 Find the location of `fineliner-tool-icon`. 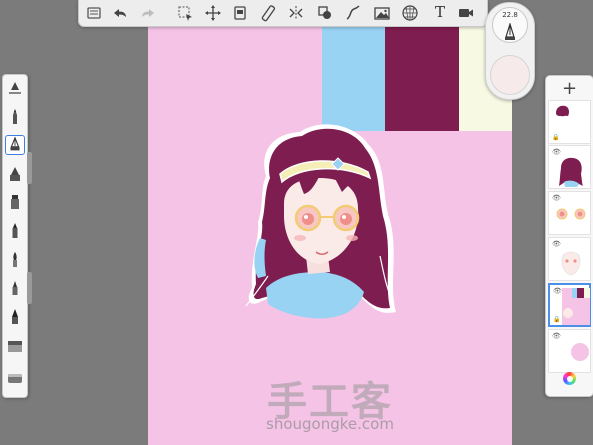

fineliner-tool-icon is located at coordinates (15, 231).